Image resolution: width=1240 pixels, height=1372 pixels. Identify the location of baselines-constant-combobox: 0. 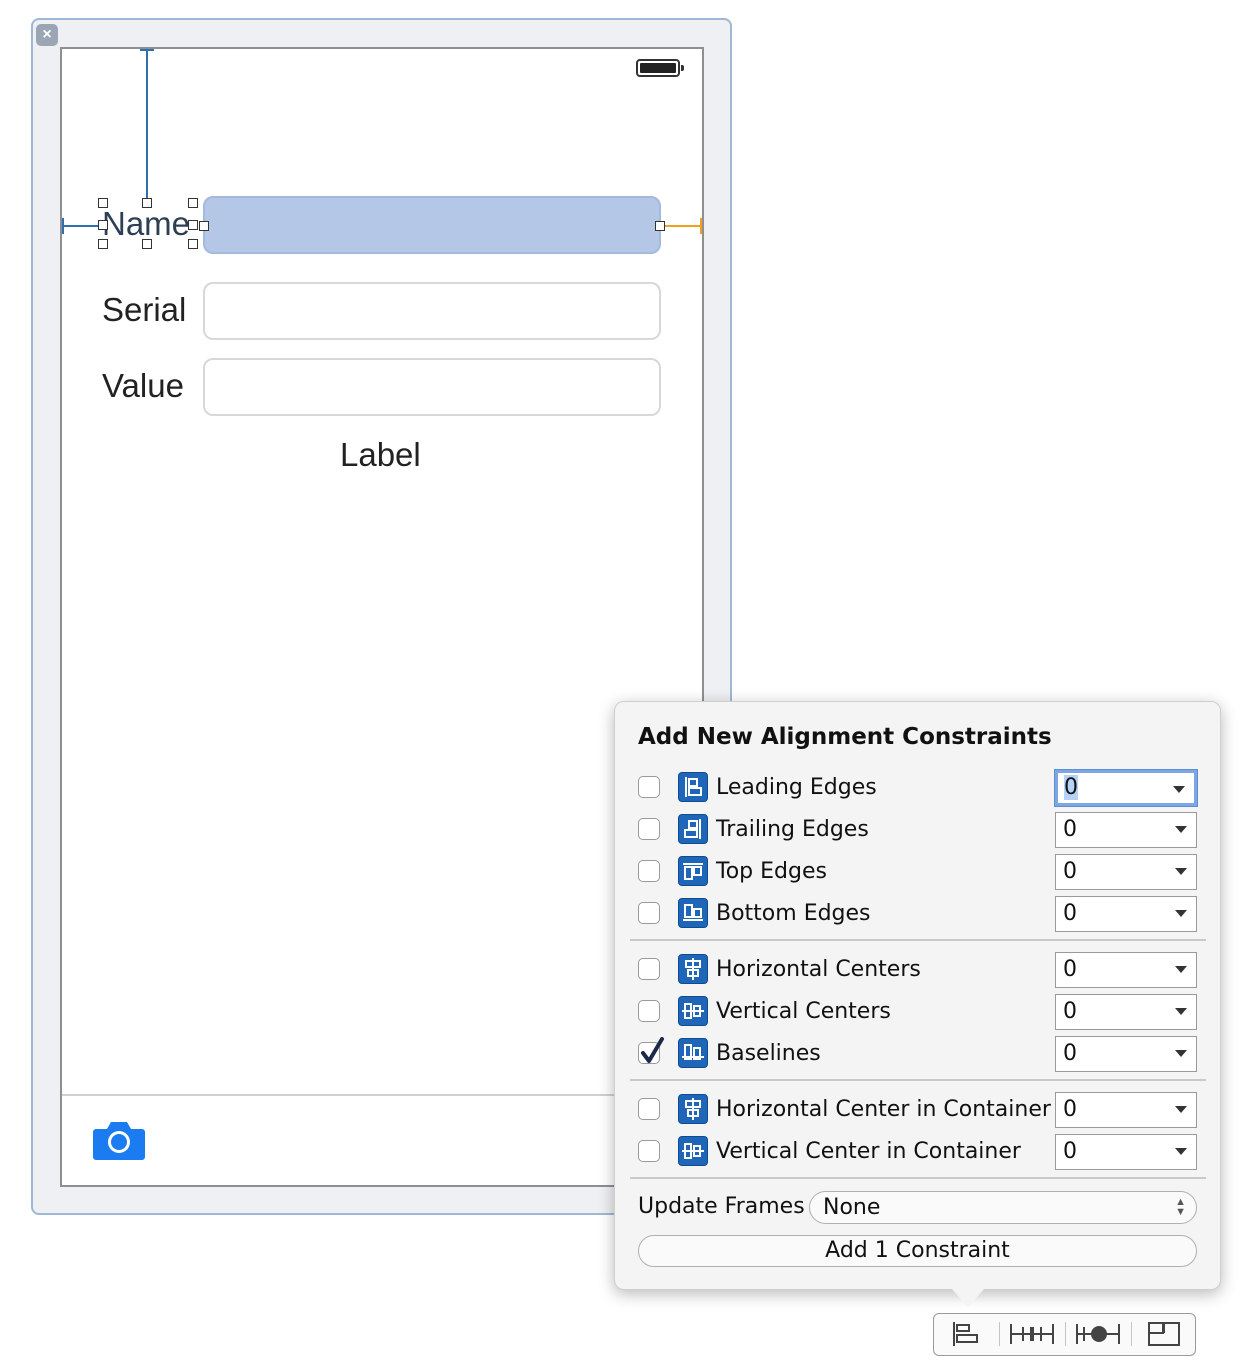
(1126, 1054).